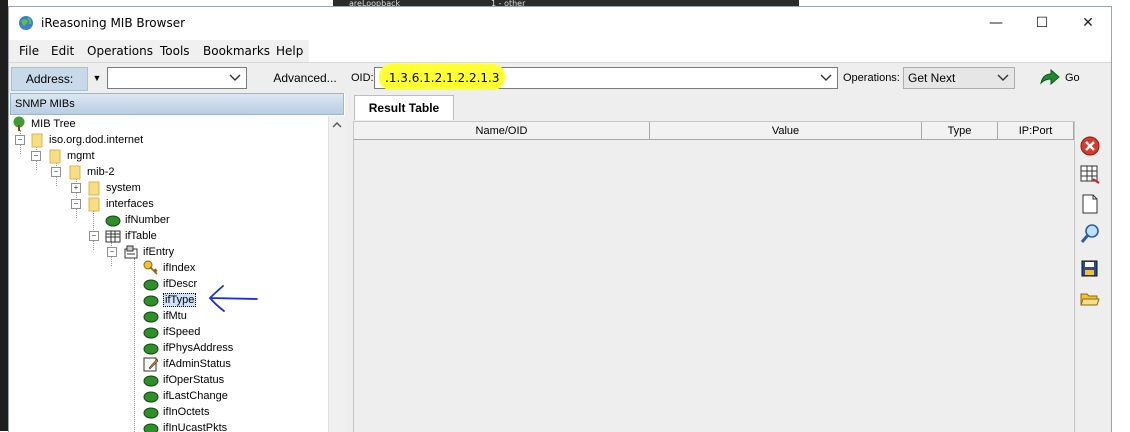 The image size is (1130, 432). Describe the element at coordinates (131, 236) in the screenshot. I see `tree-node-iftable: ifTable` at that location.